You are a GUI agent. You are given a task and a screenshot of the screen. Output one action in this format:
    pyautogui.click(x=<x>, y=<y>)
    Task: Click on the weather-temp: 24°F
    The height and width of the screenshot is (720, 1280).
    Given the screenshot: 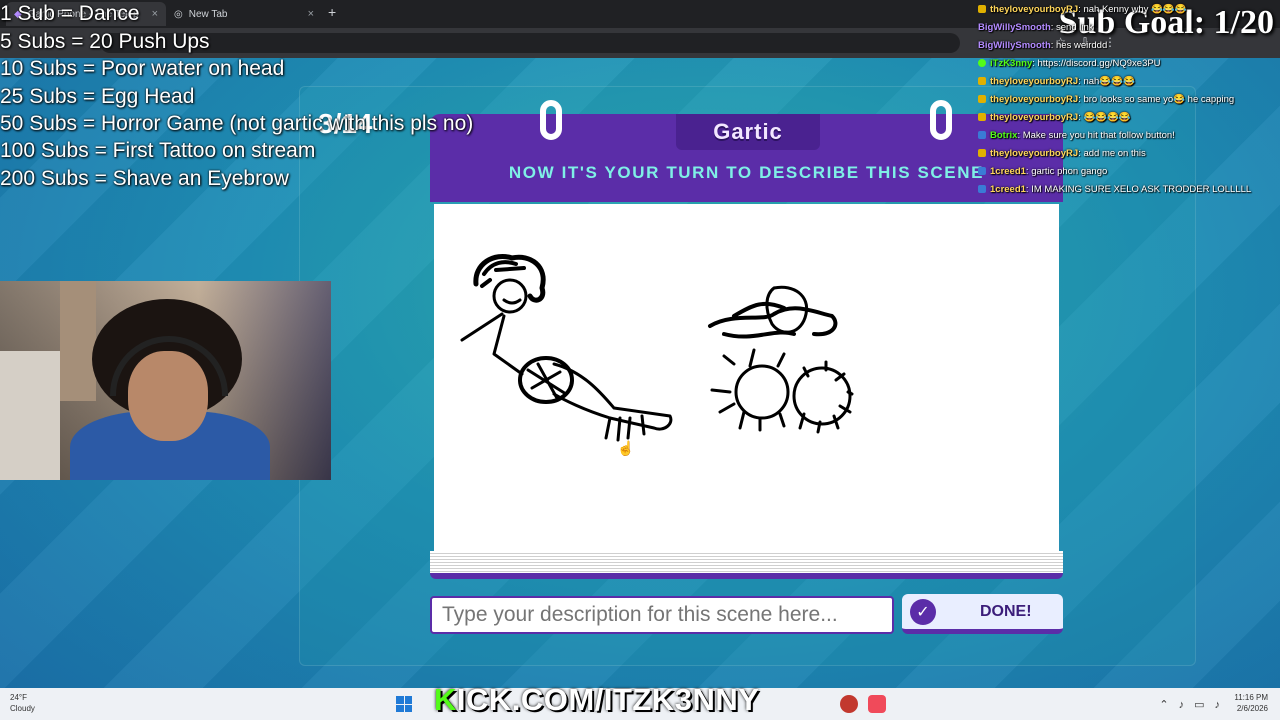 What is the action you would take?
    pyautogui.click(x=18, y=697)
    